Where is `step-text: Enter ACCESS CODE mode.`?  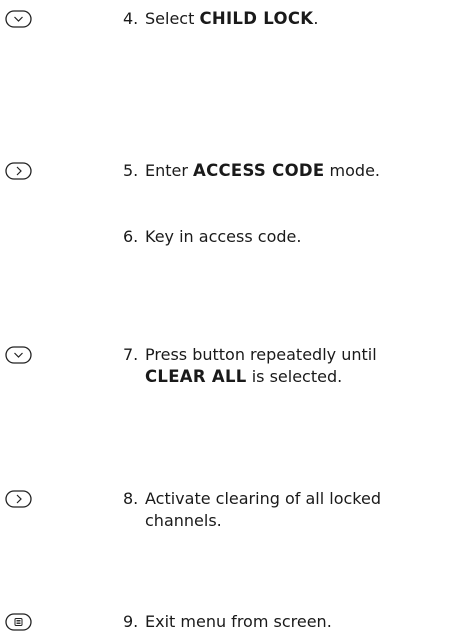 step-text: Enter ACCESS CODE mode. is located at coordinates (262, 171).